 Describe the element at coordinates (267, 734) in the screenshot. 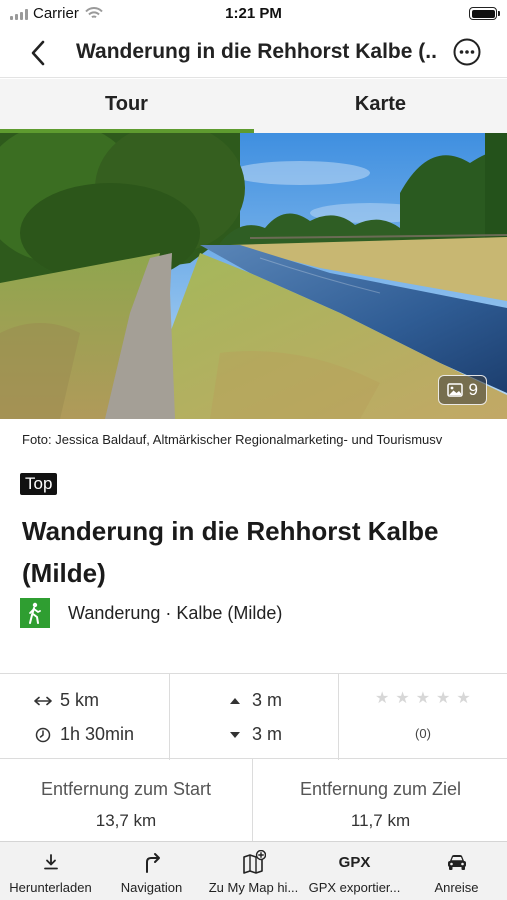

I see `descent-value: 3 m` at that location.